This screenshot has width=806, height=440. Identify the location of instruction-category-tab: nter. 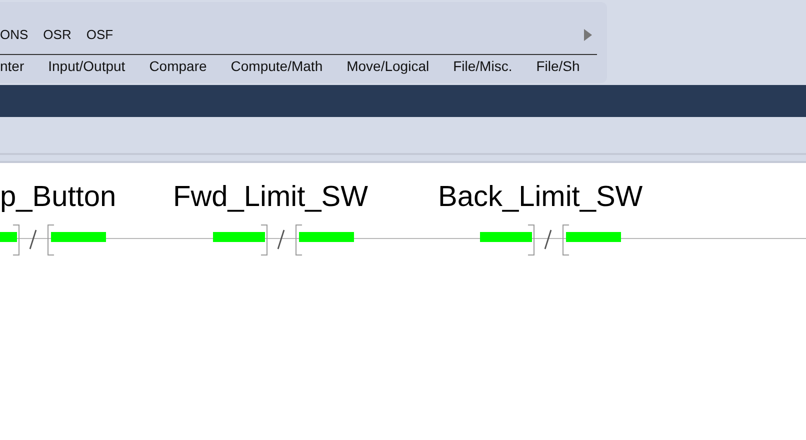
(12, 66).